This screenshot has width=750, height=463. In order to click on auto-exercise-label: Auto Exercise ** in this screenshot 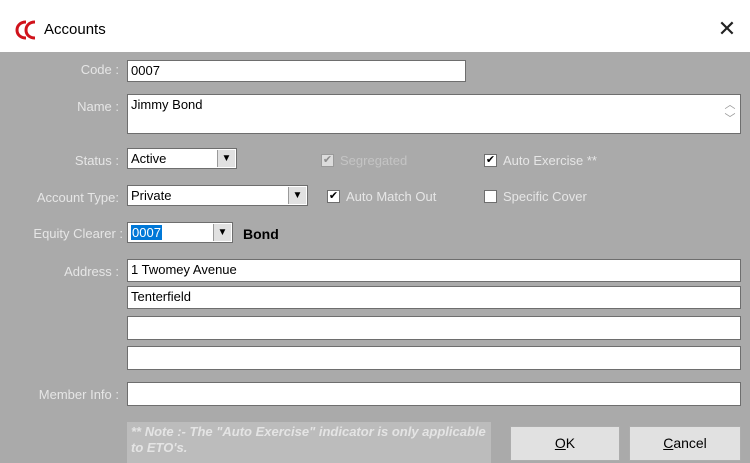, I will do `click(550, 160)`.